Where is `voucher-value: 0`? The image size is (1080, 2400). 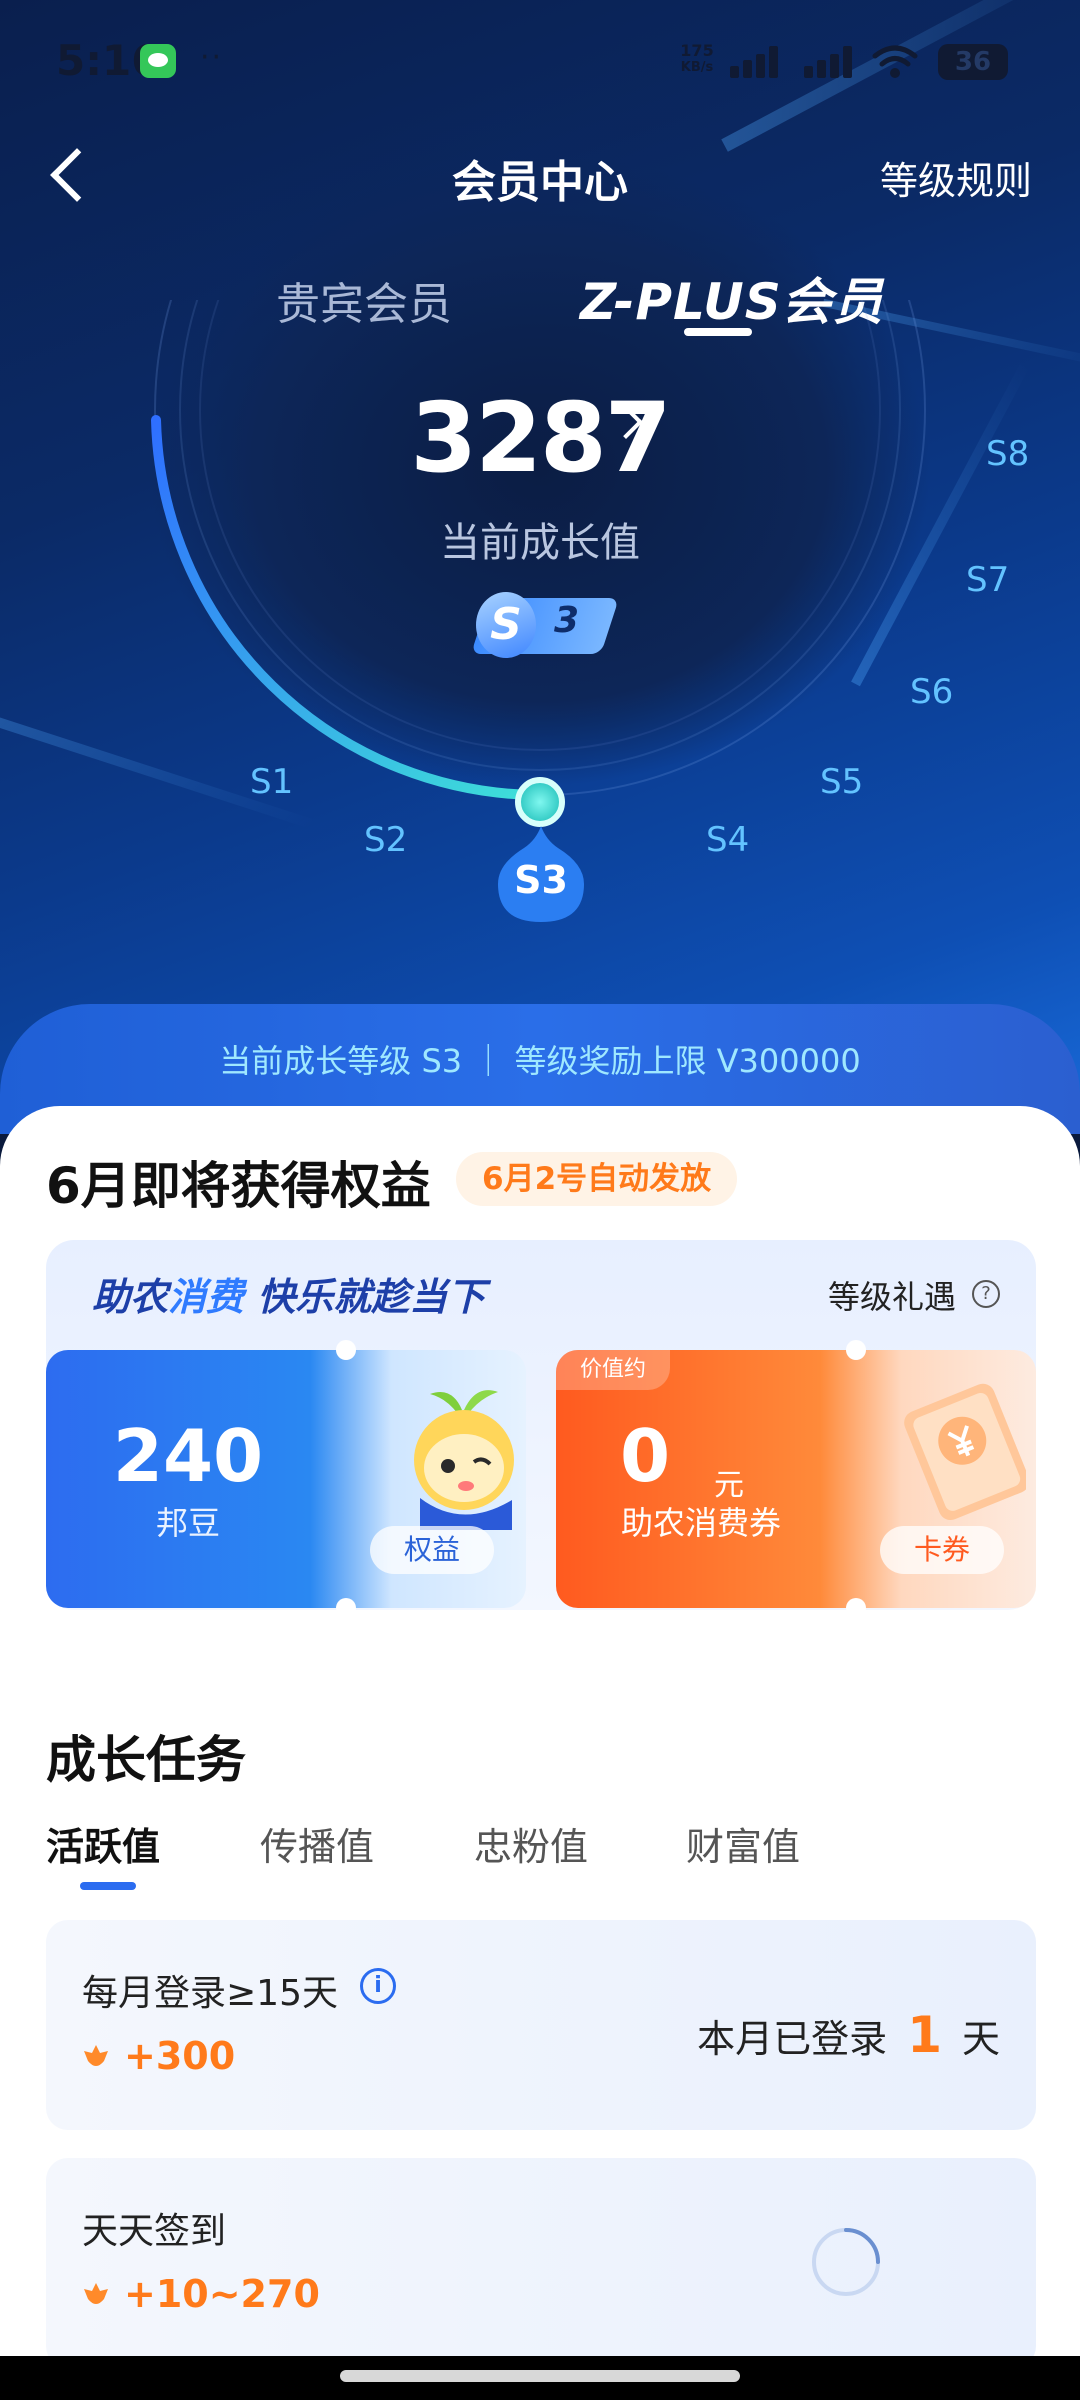 voucher-value: 0 is located at coordinates (645, 1456).